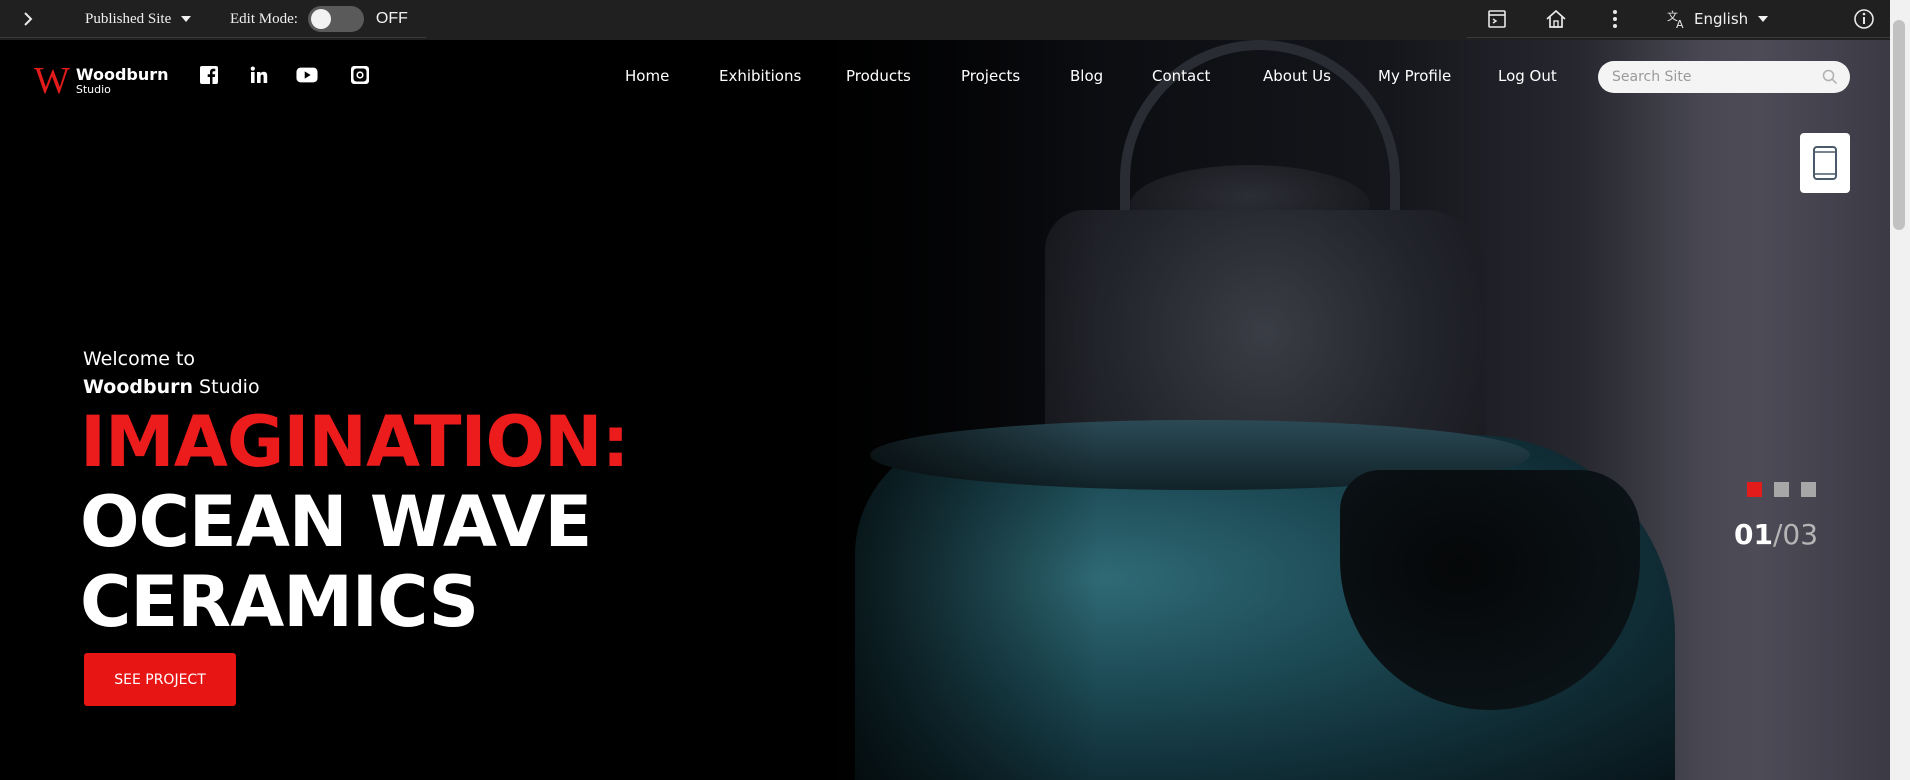  I want to click on site-logo: W Woodburn Studio, so click(101, 81).